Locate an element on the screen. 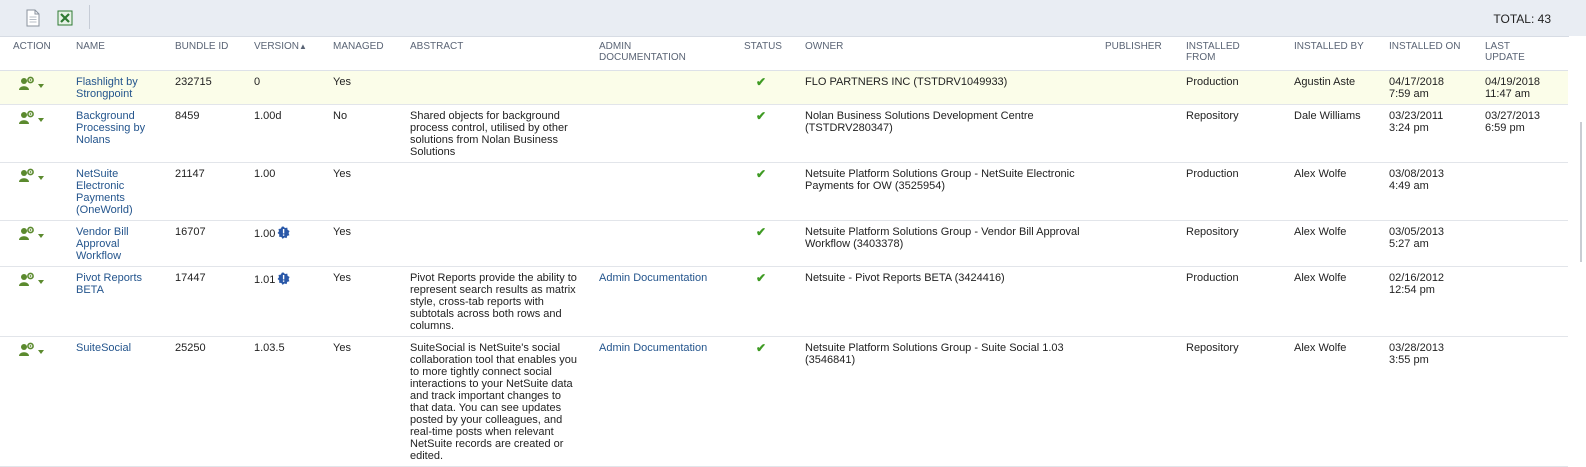 The image size is (1586, 467). cell-version: 1.00d is located at coordinates (293, 133).